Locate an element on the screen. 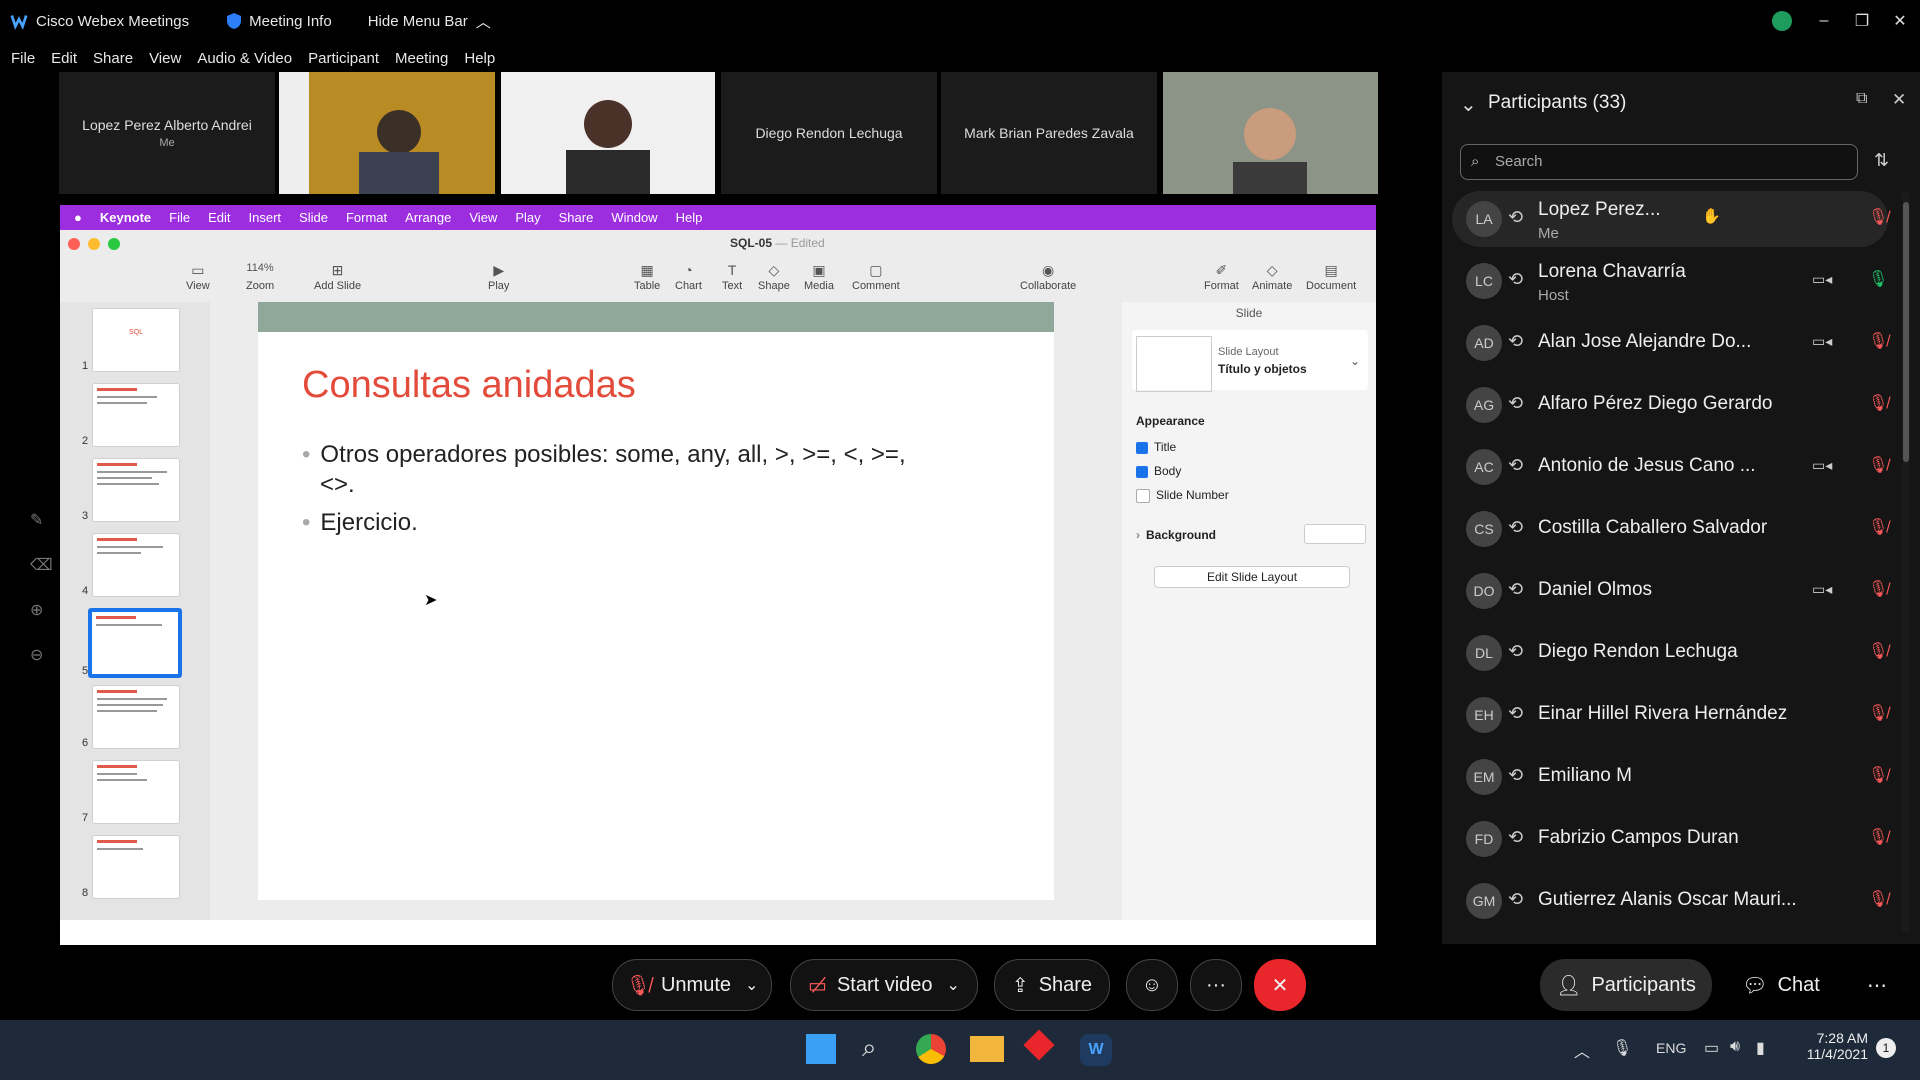 This screenshot has height=1080, width=1920. edit-slide-layout-button: Edit Slide Layout is located at coordinates (1252, 577).